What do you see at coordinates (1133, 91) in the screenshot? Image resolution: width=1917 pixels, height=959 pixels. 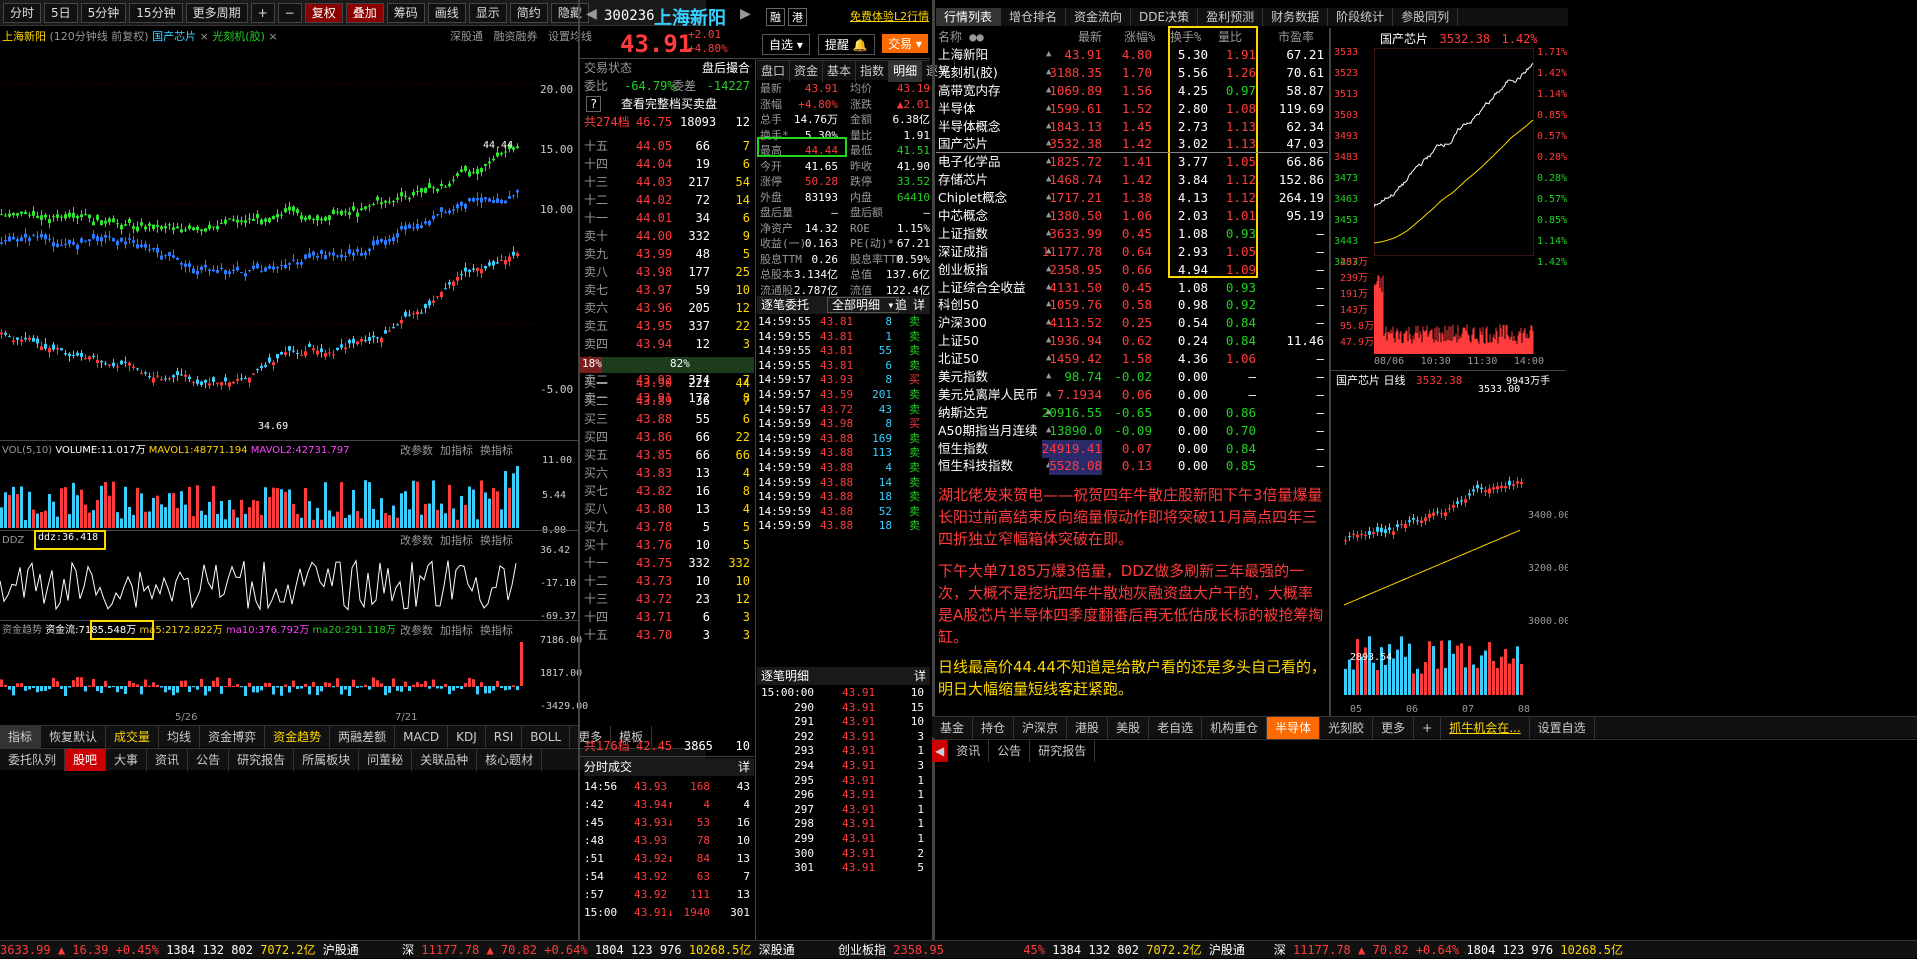 I see `rank-row: 高带宽内存 ▲ 1069.89 1.56 4.25 0.97 58.87` at bounding box center [1133, 91].